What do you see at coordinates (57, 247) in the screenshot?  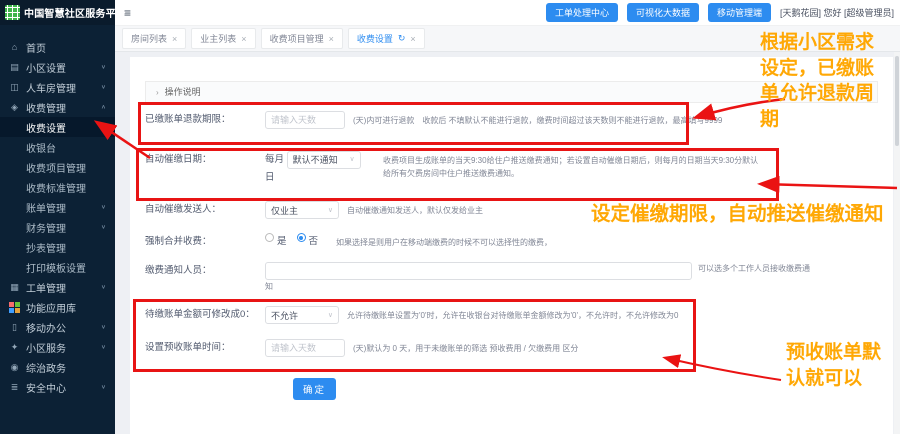 I see `sidebar-item-meter-reading: 抄表管理` at bounding box center [57, 247].